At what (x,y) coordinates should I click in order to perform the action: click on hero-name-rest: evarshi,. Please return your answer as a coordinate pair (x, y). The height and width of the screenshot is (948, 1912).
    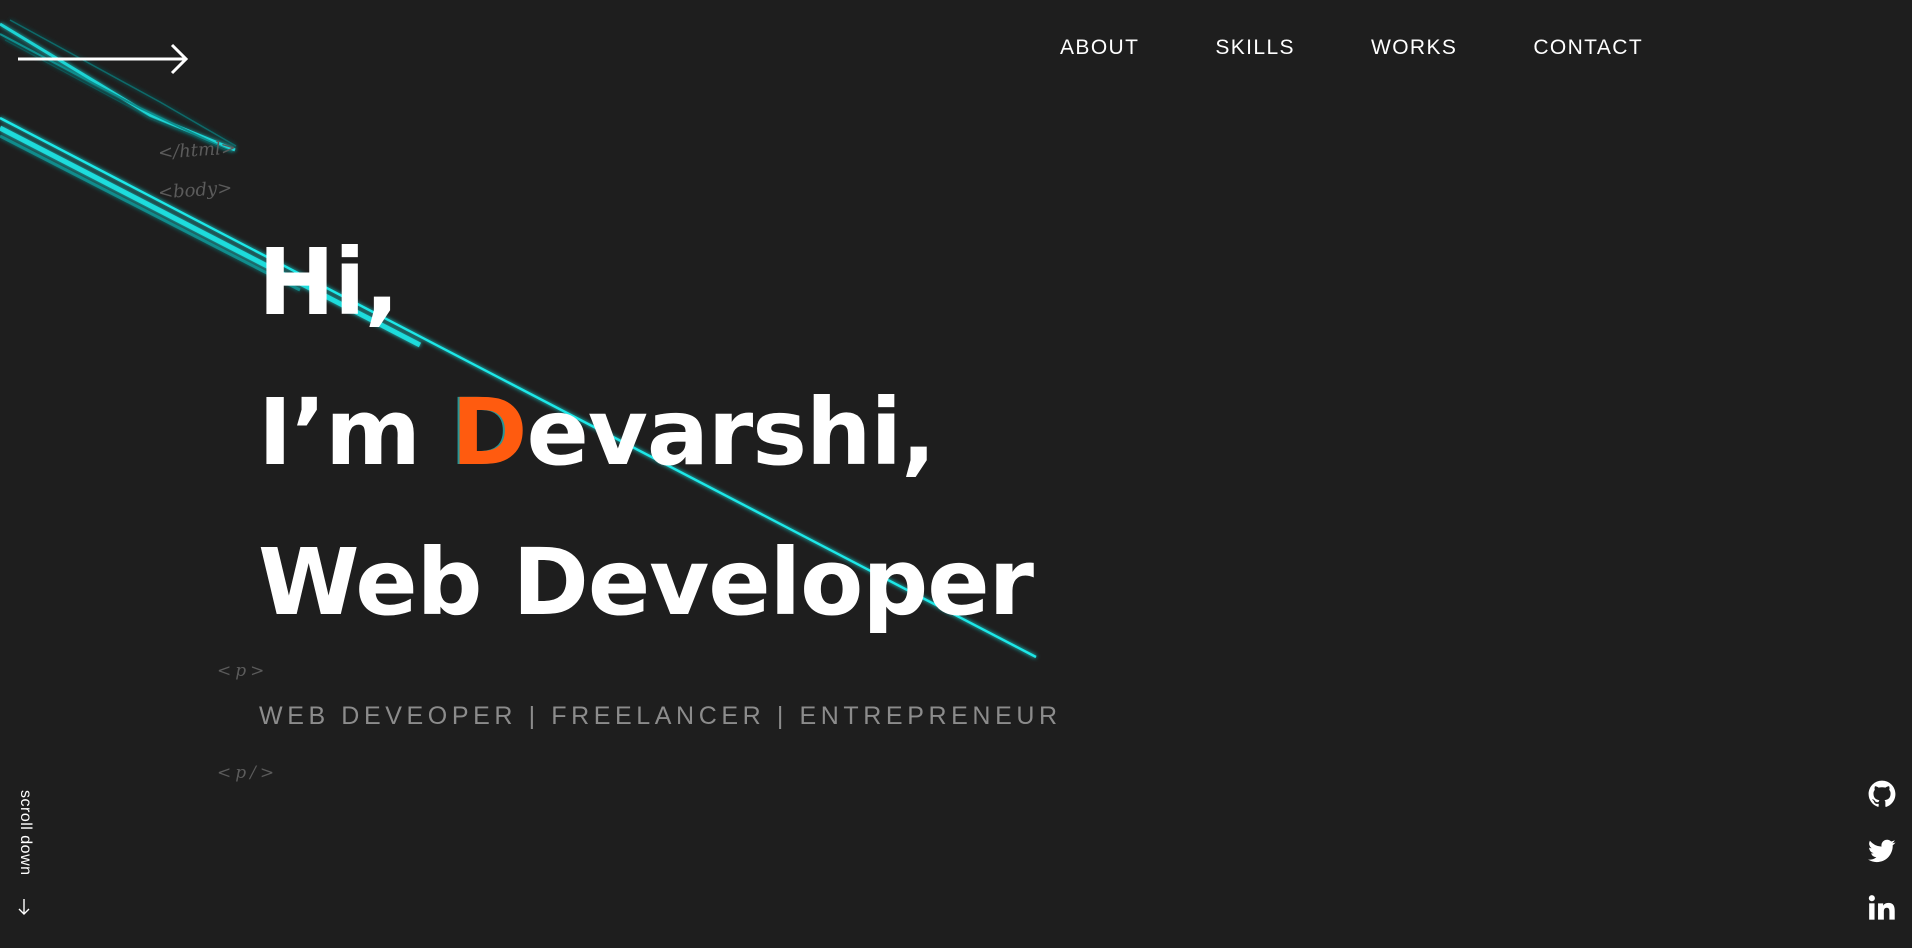
    Looking at the image, I should click on (731, 432).